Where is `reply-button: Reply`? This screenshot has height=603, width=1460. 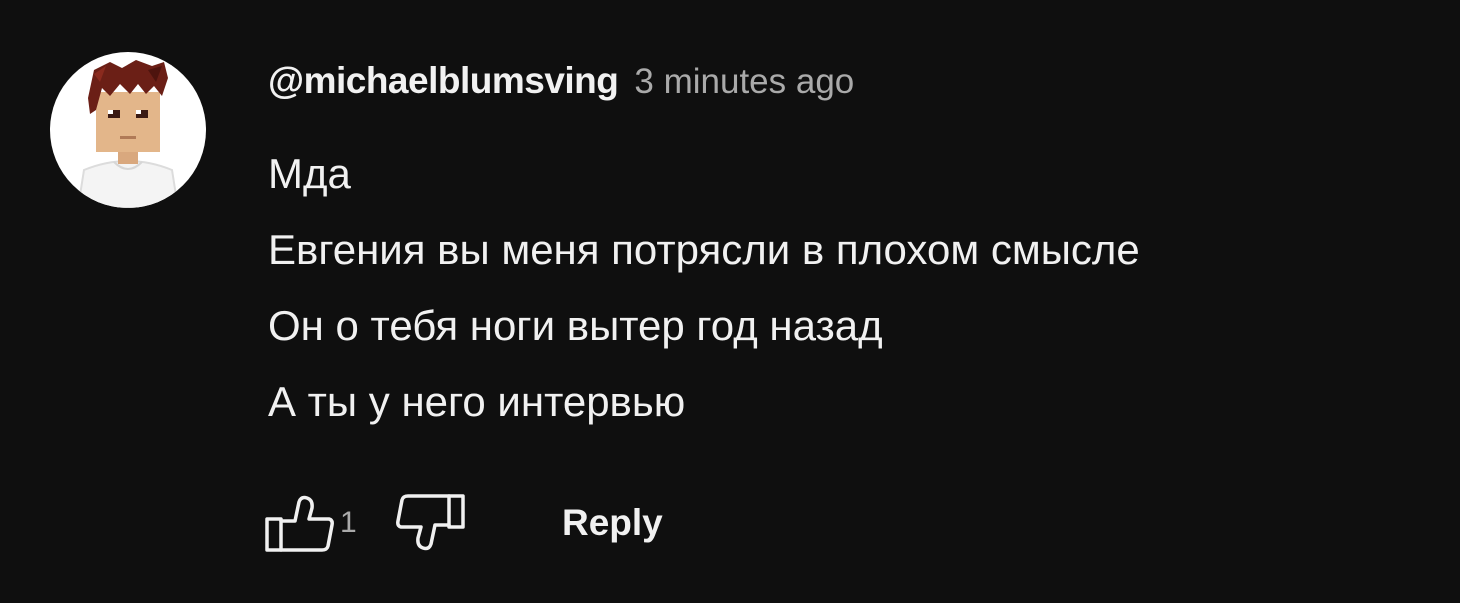 reply-button: Reply is located at coordinates (612, 523).